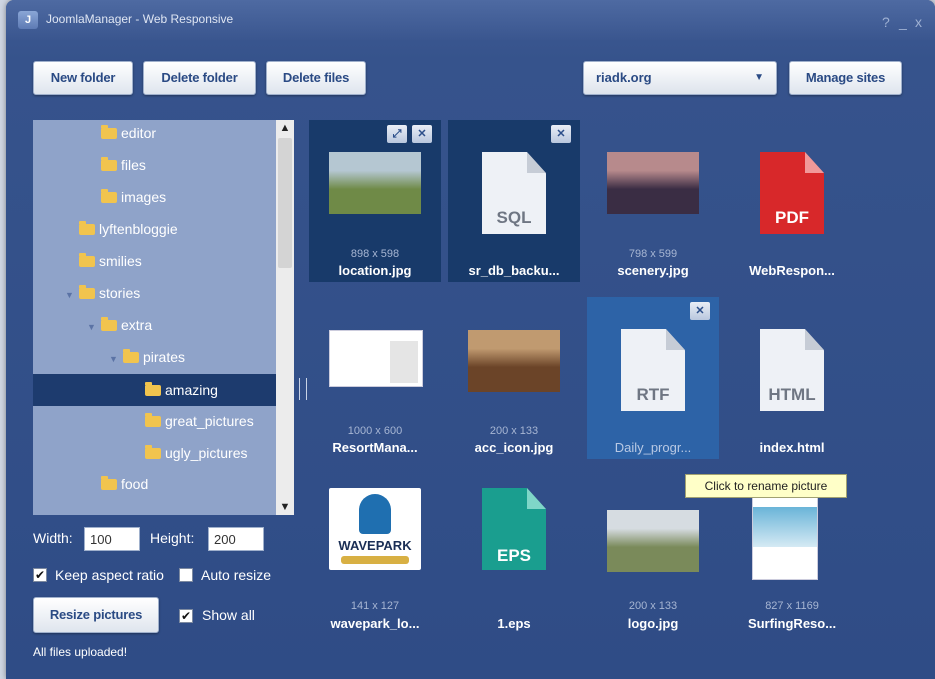 The width and height of the screenshot is (935, 679). I want to click on height-input: 200, so click(236, 539).